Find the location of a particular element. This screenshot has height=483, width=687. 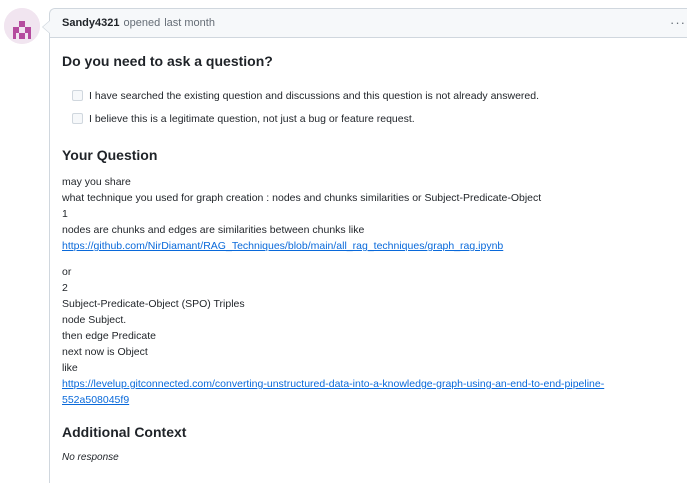

comment-header: Sandy4321 opened last month ··· is located at coordinates (368, 23).